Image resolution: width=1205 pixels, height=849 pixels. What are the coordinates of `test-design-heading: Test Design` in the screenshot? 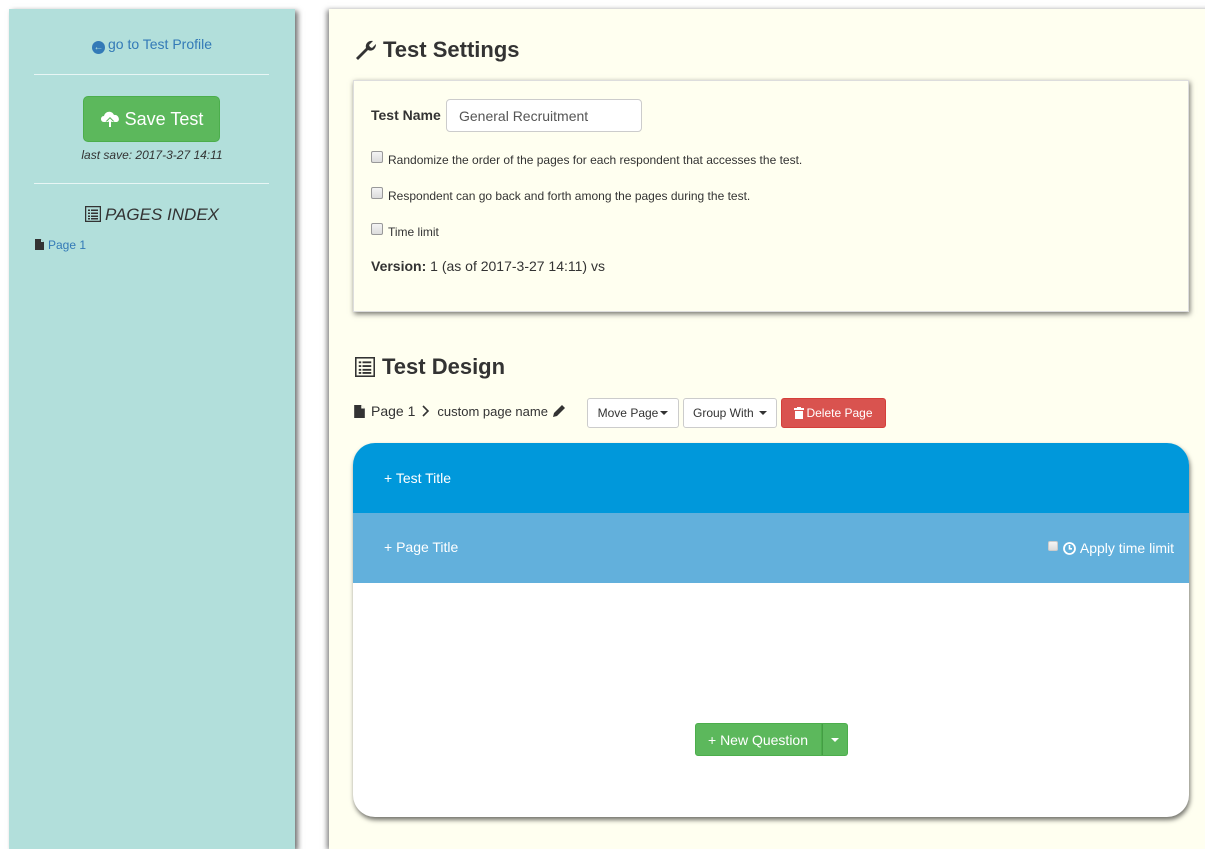 It's located at (430, 367).